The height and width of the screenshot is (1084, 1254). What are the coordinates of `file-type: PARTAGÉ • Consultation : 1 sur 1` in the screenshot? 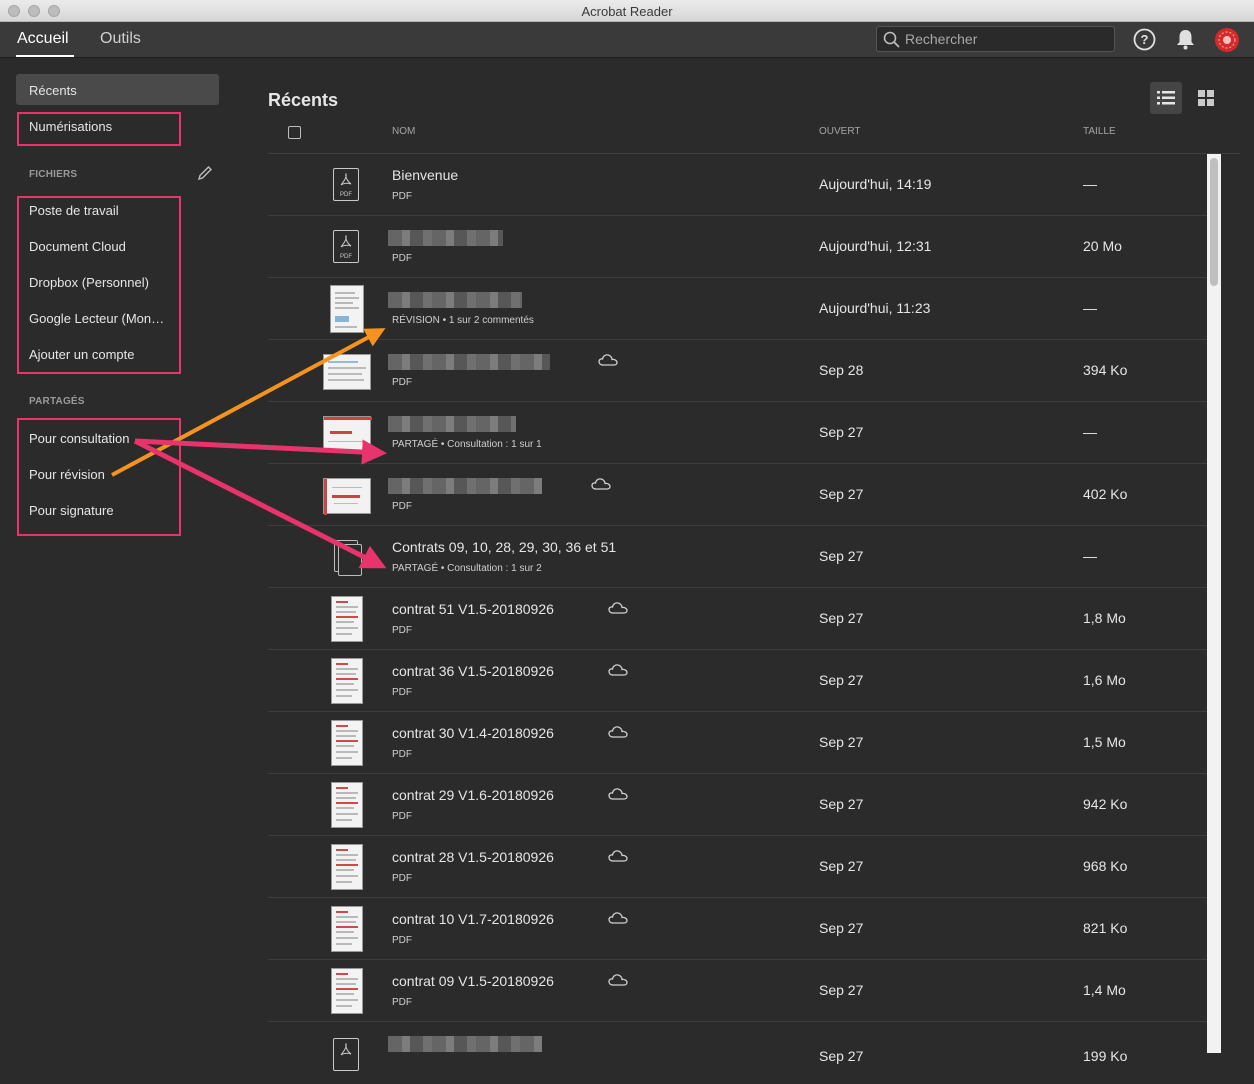 It's located at (467, 444).